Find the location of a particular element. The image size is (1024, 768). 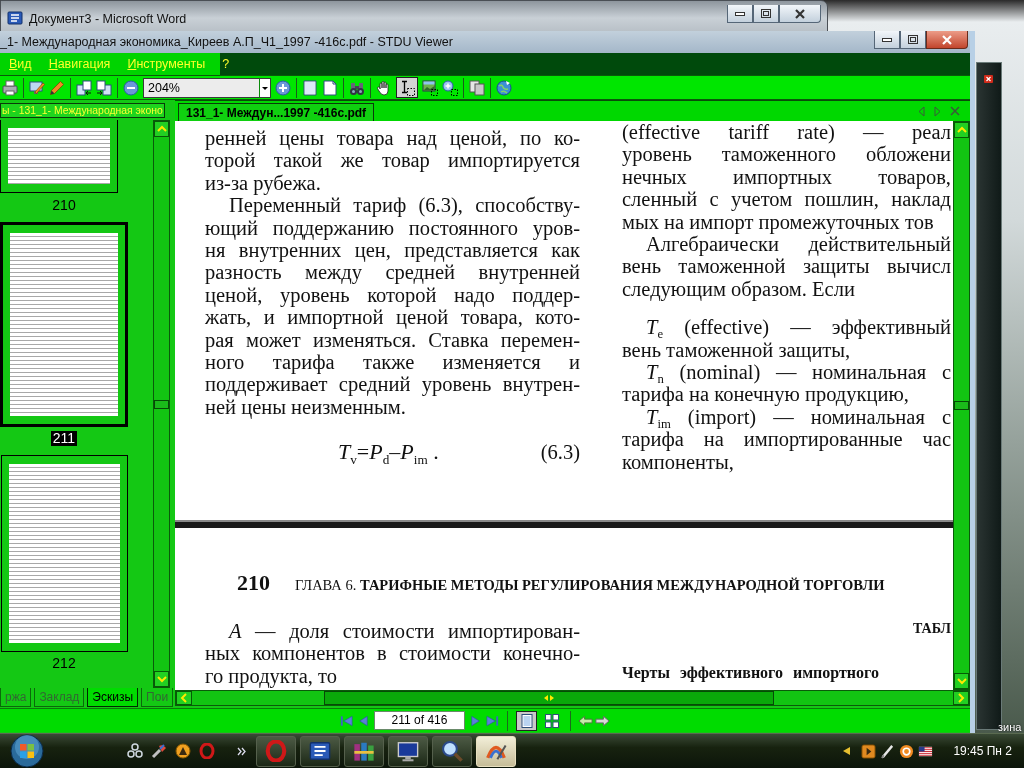

monitor-icon is located at coordinates (408, 751).